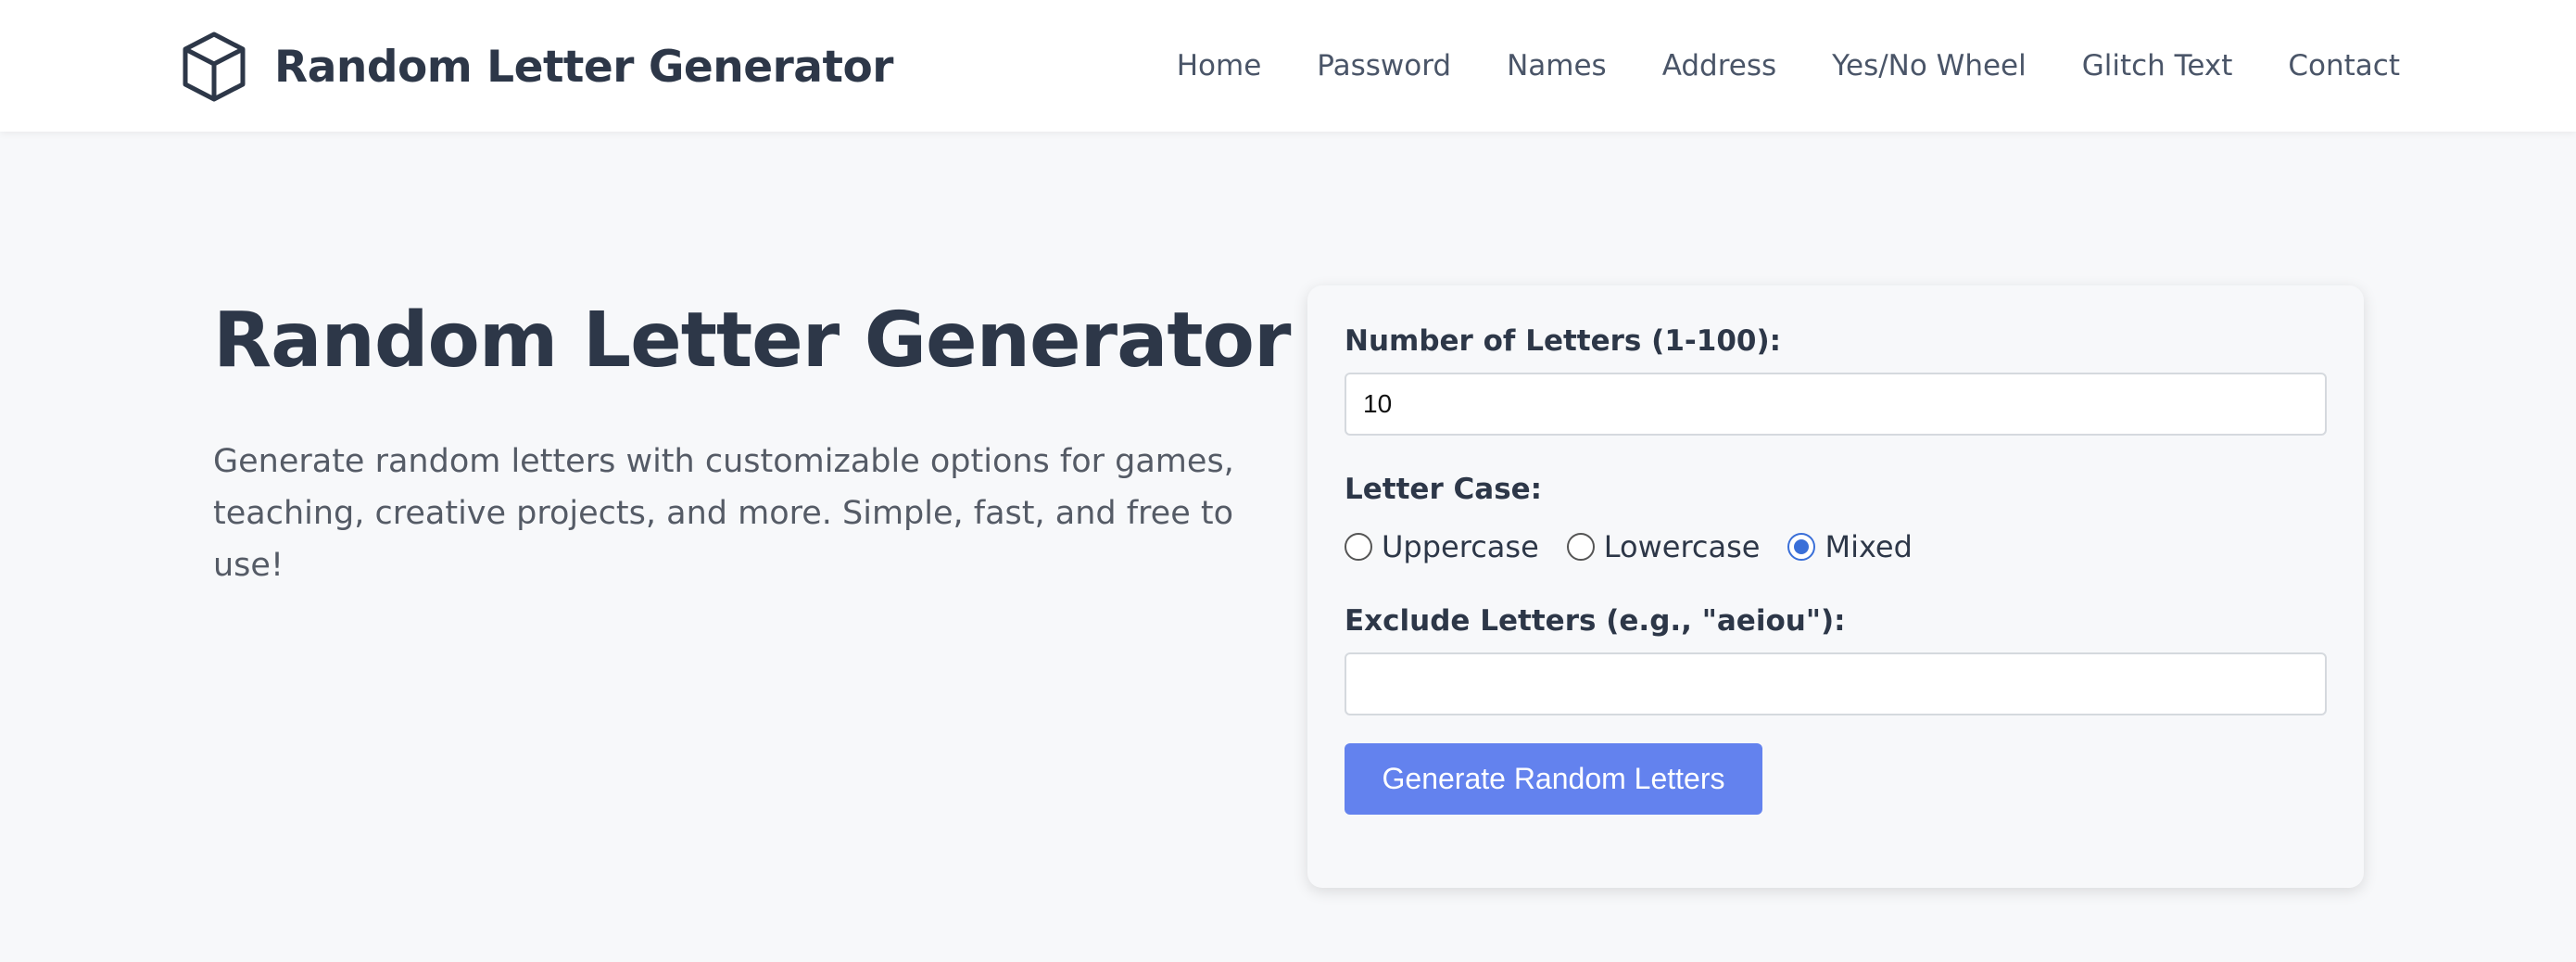 The image size is (2576, 962). I want to click on radio-uppercase: Uppercase, so click(1442, 546).